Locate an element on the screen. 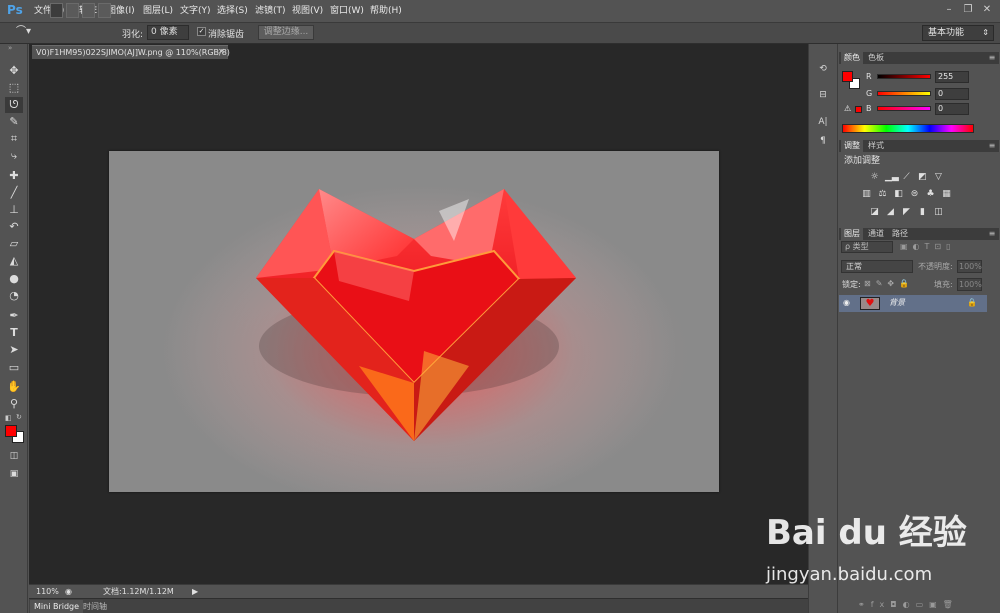 This screenshot has width=1000, height=613. menu-view: 视图(V) is located at coordinates (307, 11).